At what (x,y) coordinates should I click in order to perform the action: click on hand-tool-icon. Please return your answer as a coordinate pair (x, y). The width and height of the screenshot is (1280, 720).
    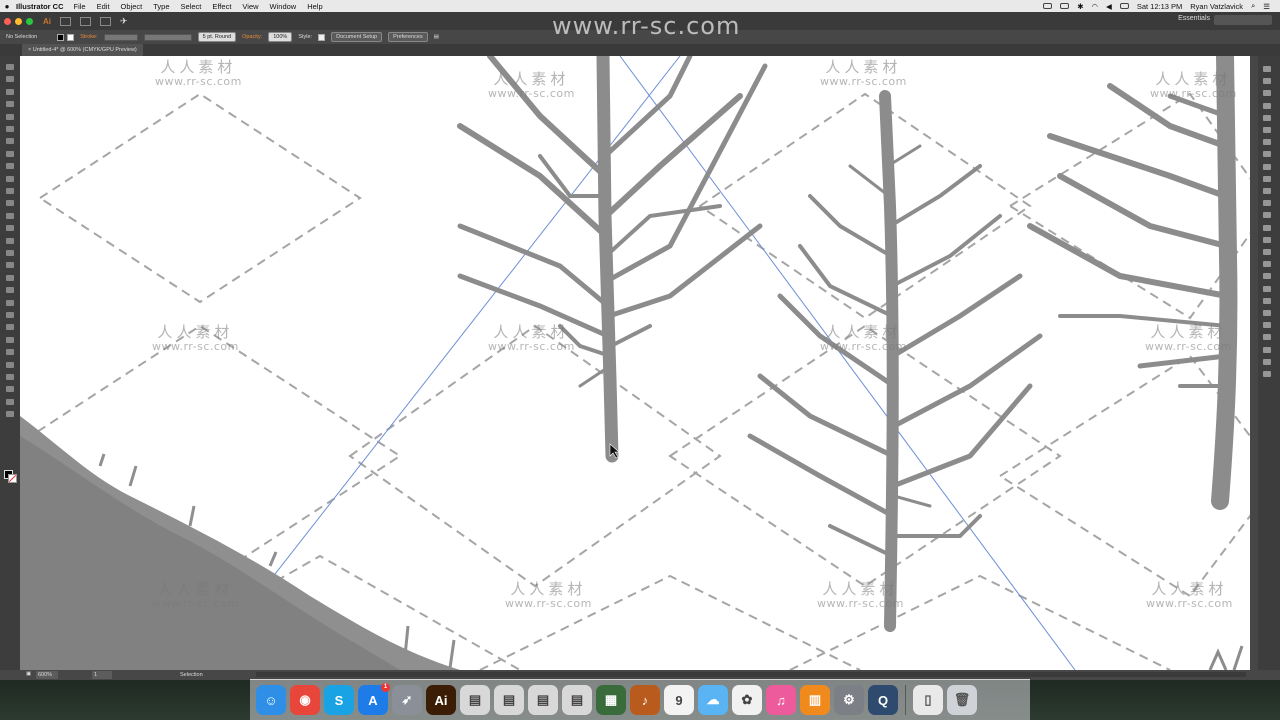
    Looking at the image, I should click on (10, 401).